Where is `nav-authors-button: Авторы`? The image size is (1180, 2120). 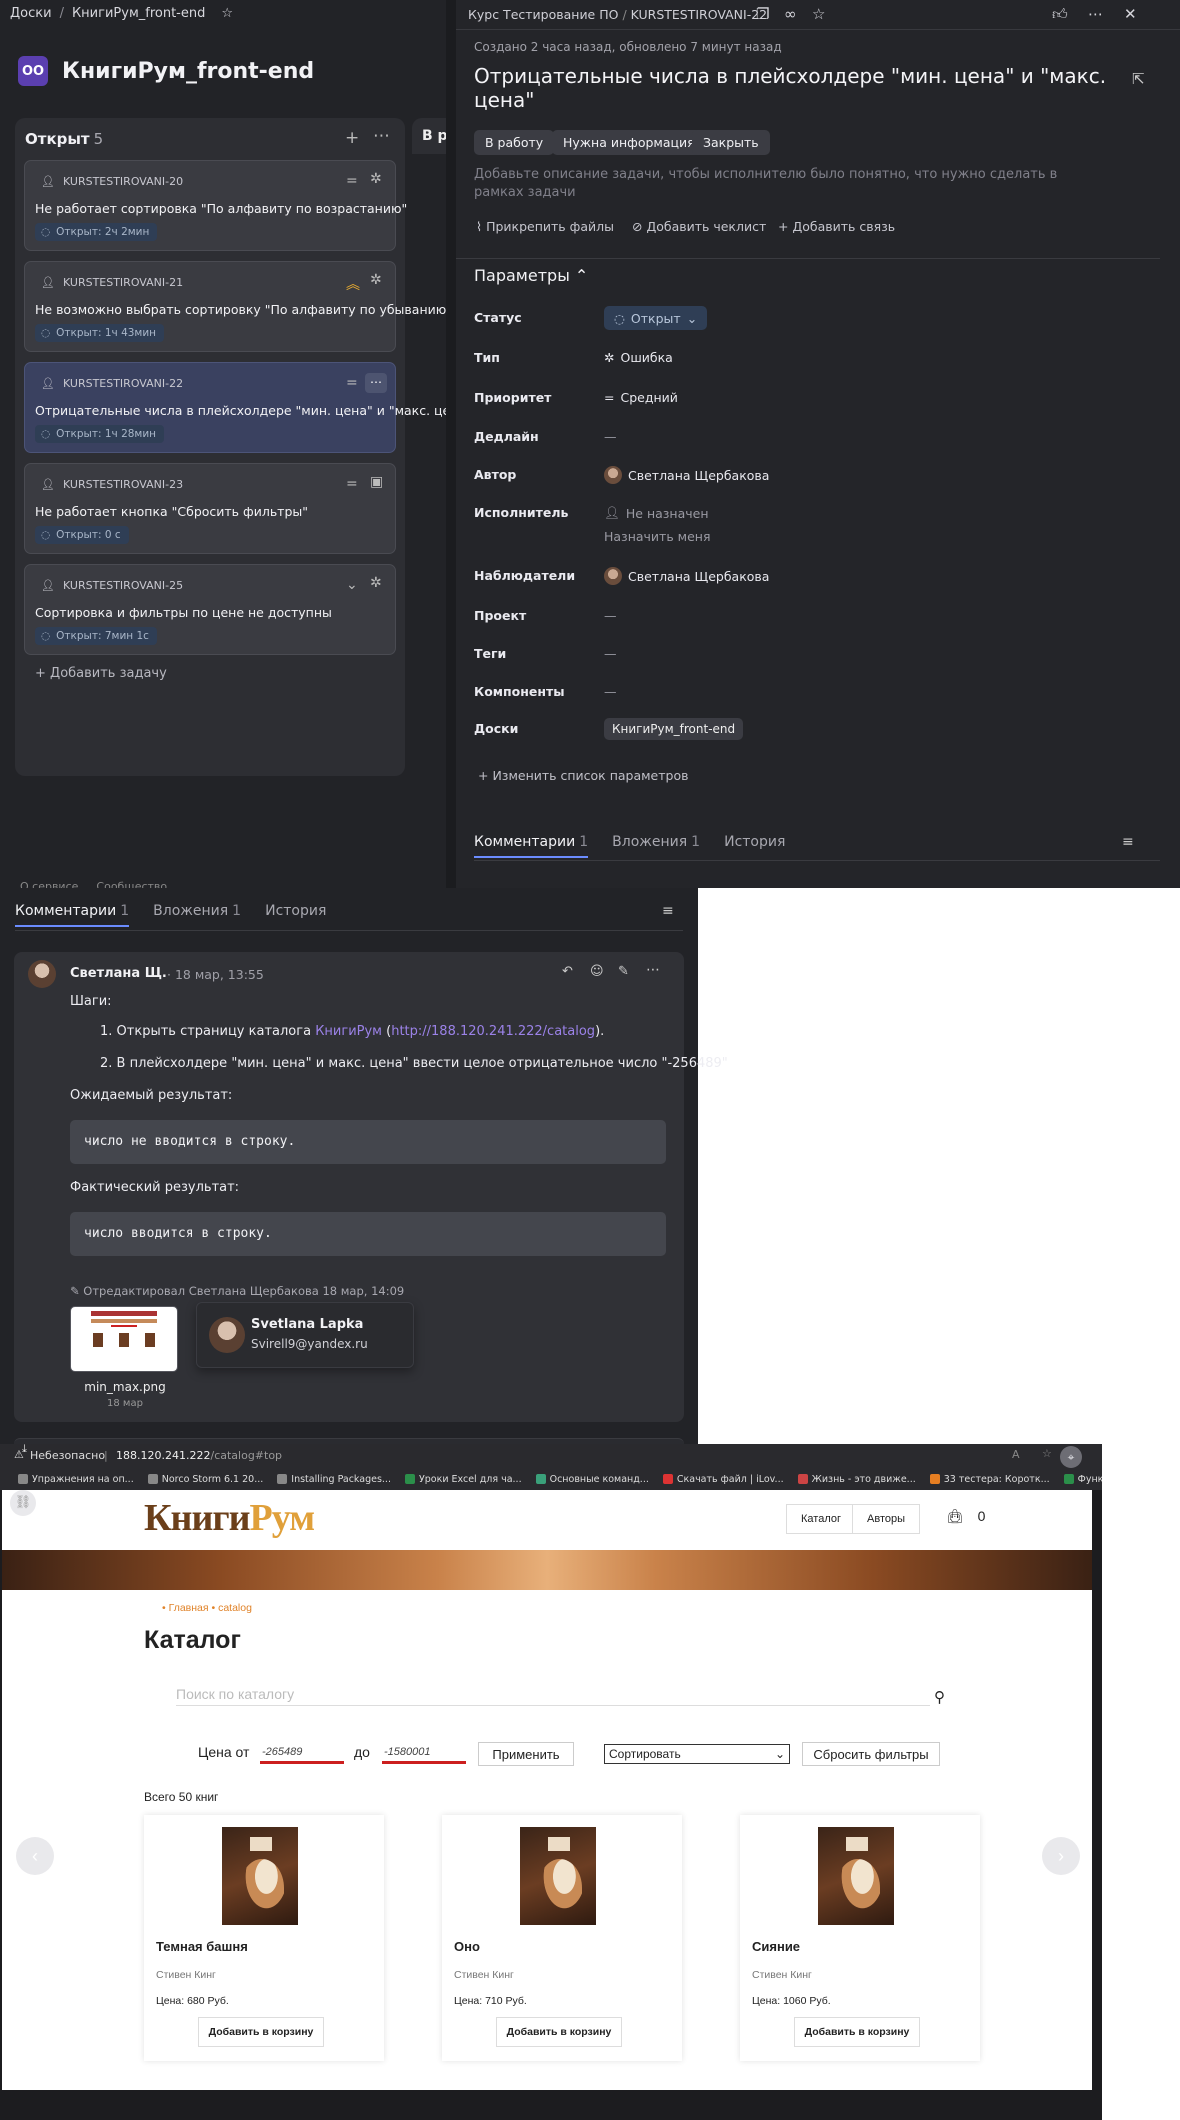 nav-authors-button: Авторы is located at coordinates (886, 1519).